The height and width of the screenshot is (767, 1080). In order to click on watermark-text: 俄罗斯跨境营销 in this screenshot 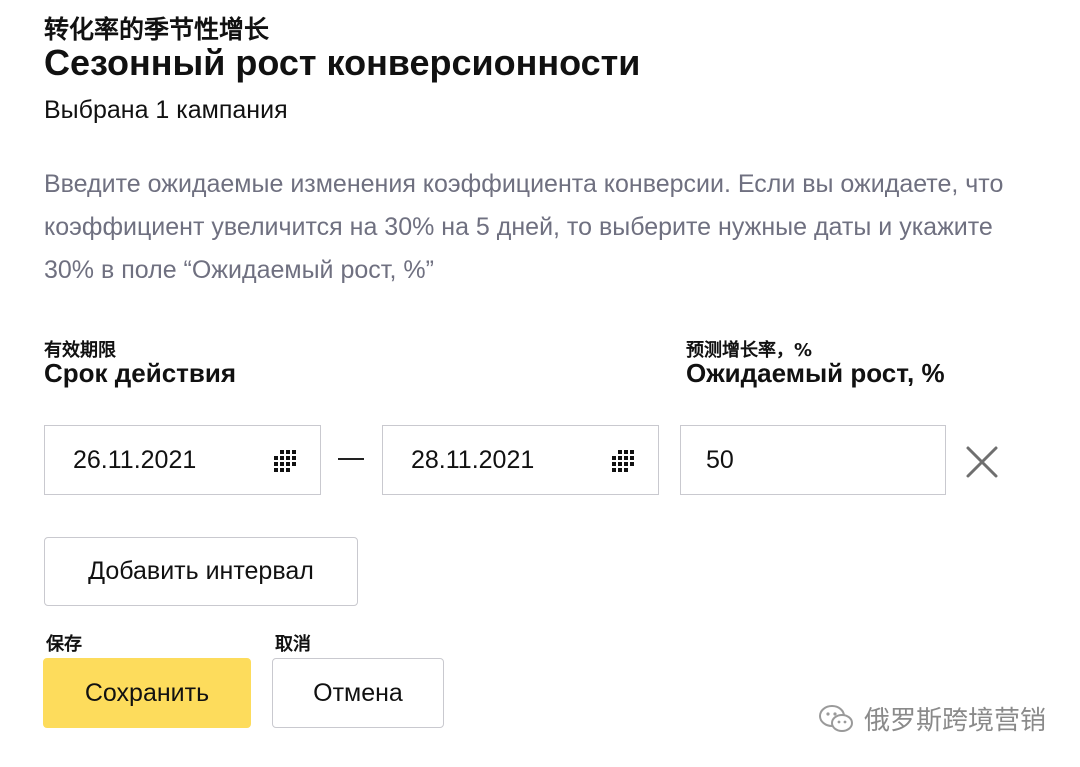, I will do `click(955, 721)`.